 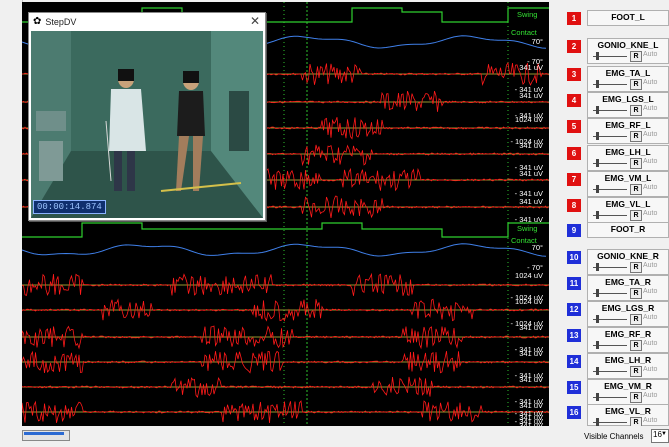 What do you see at coordinates (574, 283) in the screenshot?
I see `channel-number-11: 11` at bounding box center [574, 283].